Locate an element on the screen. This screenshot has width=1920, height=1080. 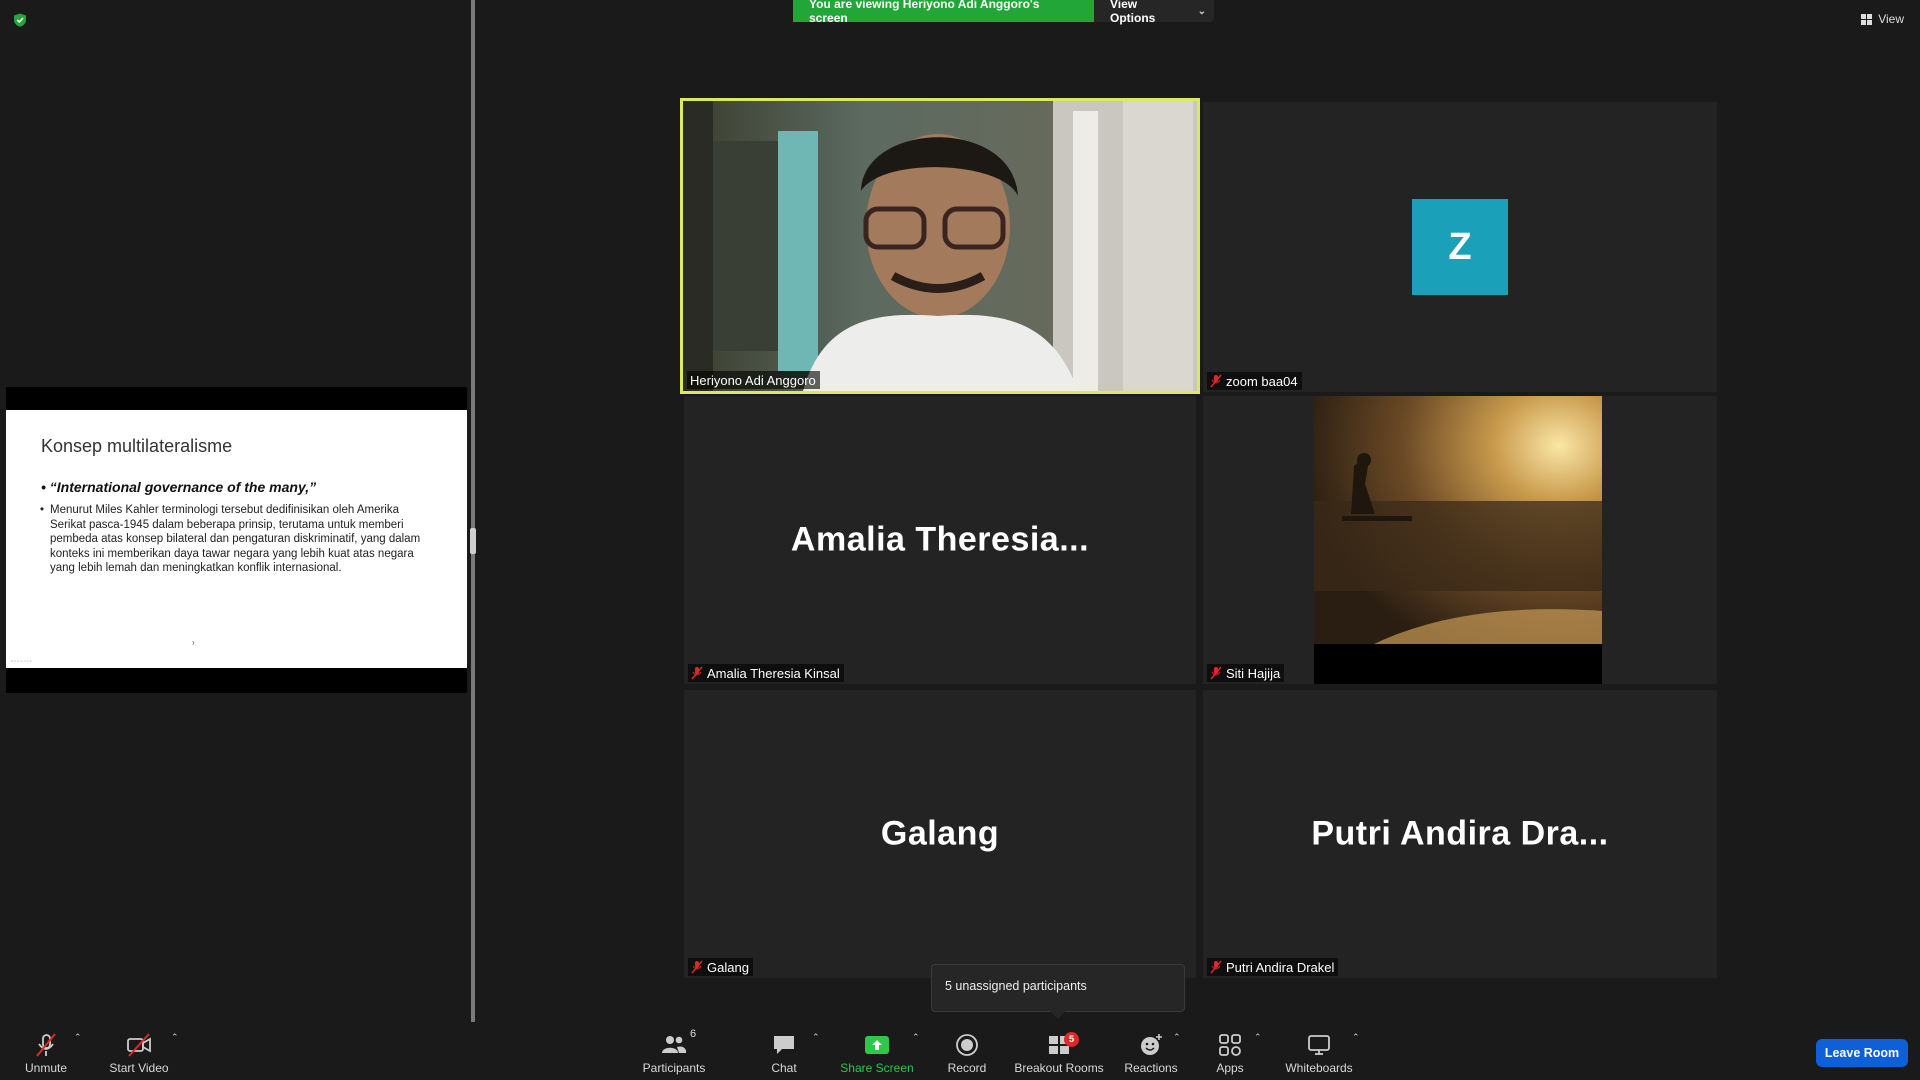
record-button: Record is located at coordinates (967, 1051).